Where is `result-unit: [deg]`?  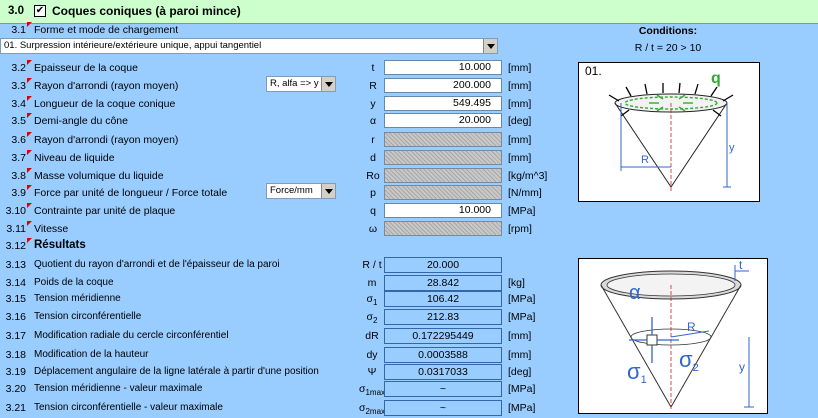 result-unit: [deg] is located at coordinates (520, 372).